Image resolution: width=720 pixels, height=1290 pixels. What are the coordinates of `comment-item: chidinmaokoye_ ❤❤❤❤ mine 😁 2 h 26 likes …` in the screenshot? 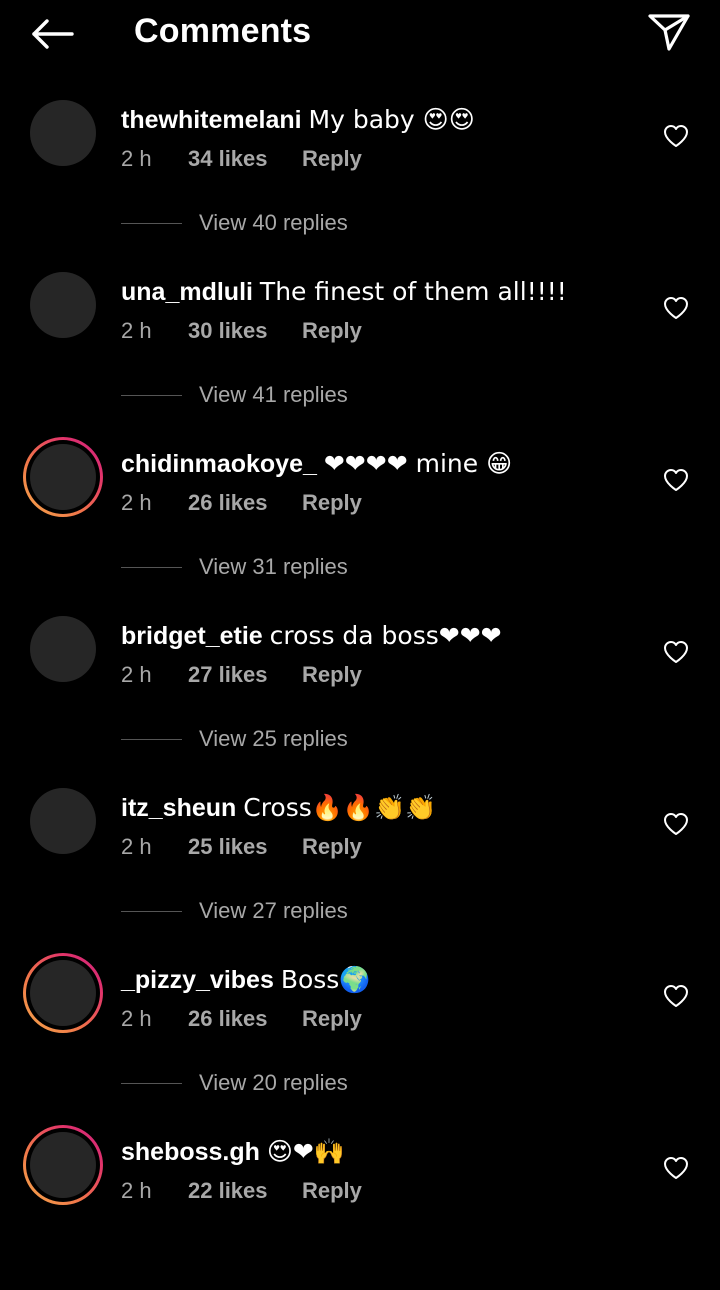 It's located at (360, 516).